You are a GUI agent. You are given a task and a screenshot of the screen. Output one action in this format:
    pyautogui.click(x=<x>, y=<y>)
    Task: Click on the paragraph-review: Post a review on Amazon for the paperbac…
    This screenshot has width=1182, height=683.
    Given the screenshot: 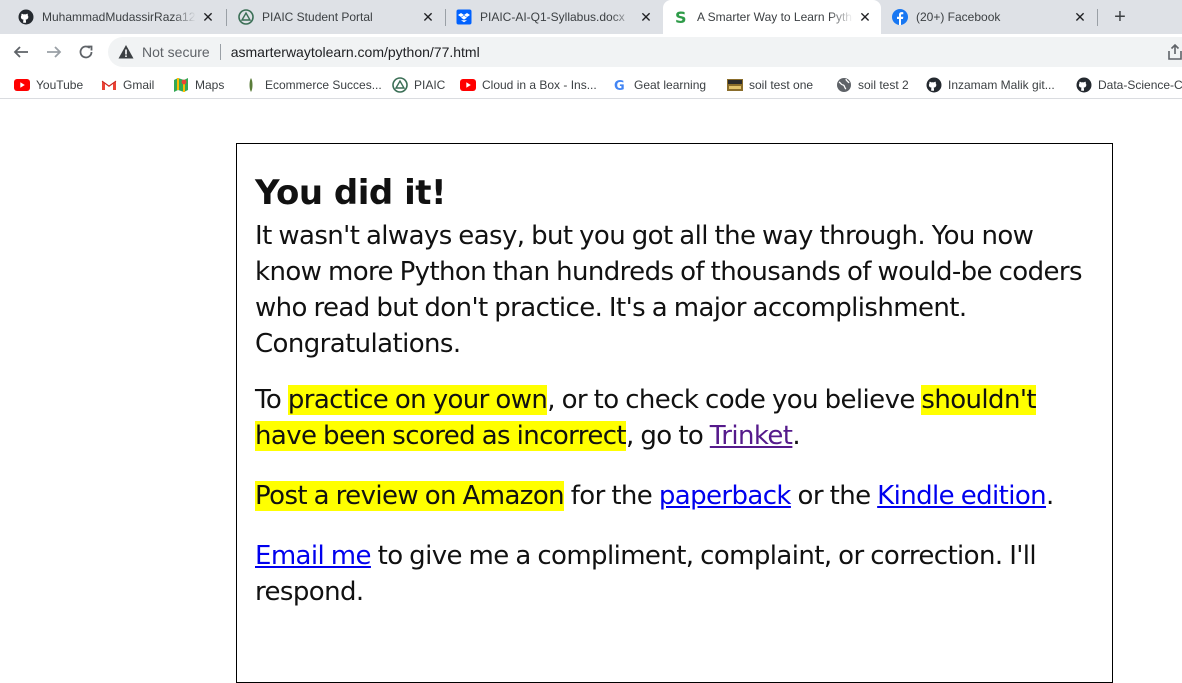 What is the action you would take?
    pyautogui.click(x=677, y=496)
    